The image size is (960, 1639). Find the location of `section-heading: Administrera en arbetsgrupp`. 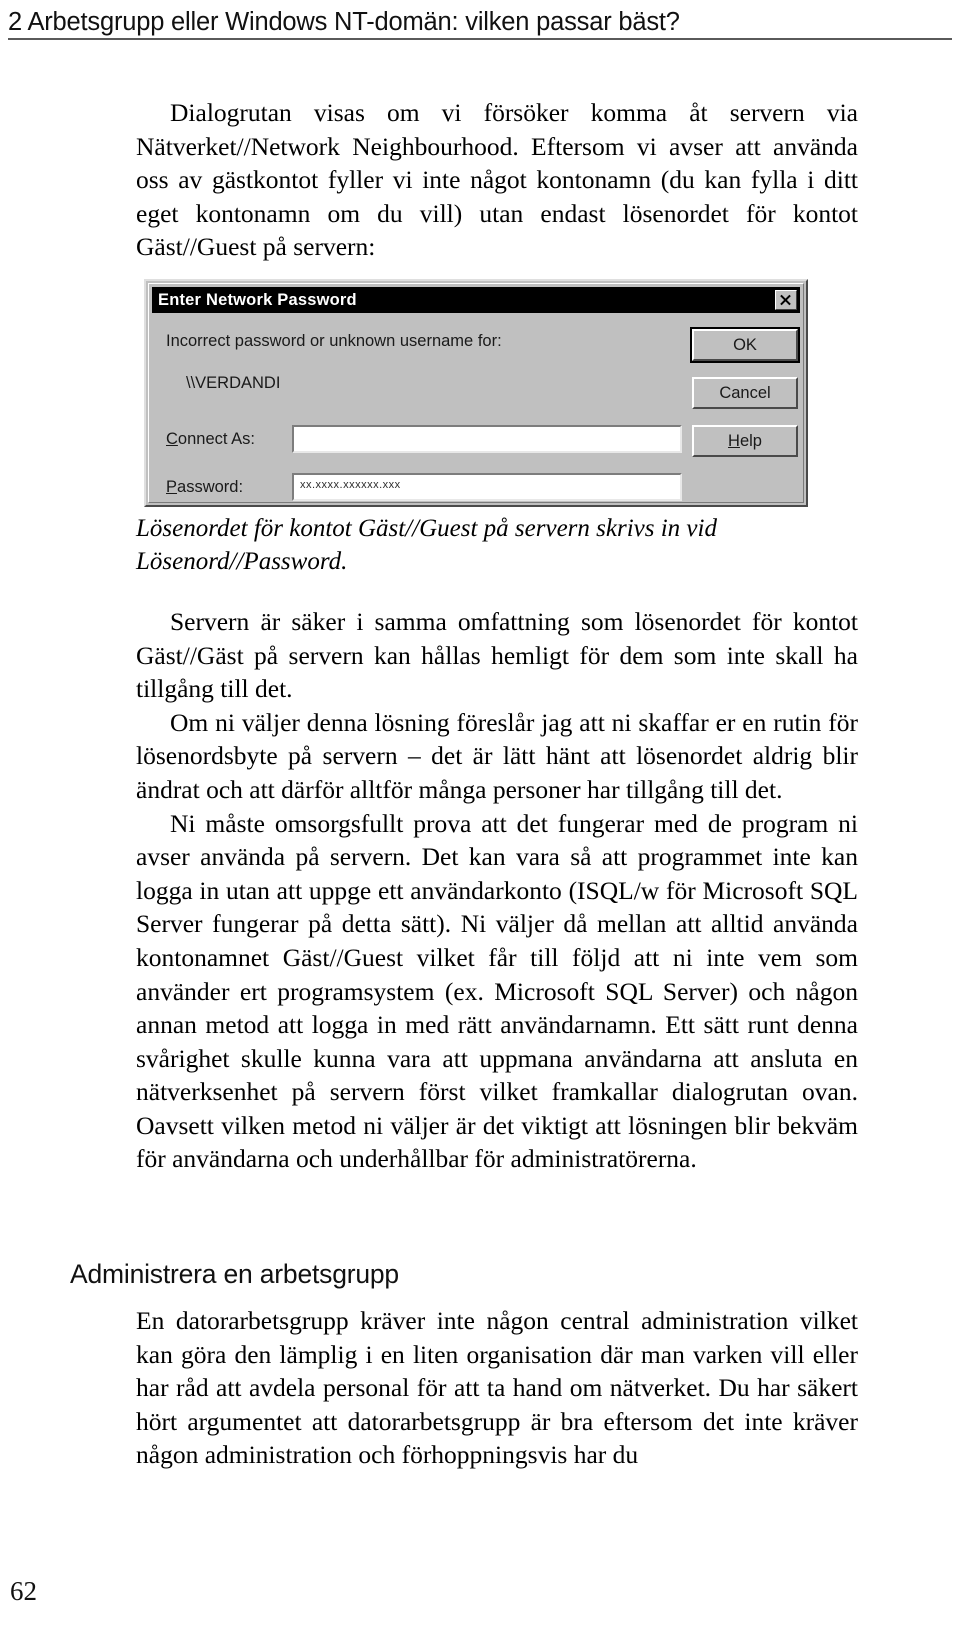

section-heading: Administrera en arbetsgrupp is located at coordinates (234, 1274).